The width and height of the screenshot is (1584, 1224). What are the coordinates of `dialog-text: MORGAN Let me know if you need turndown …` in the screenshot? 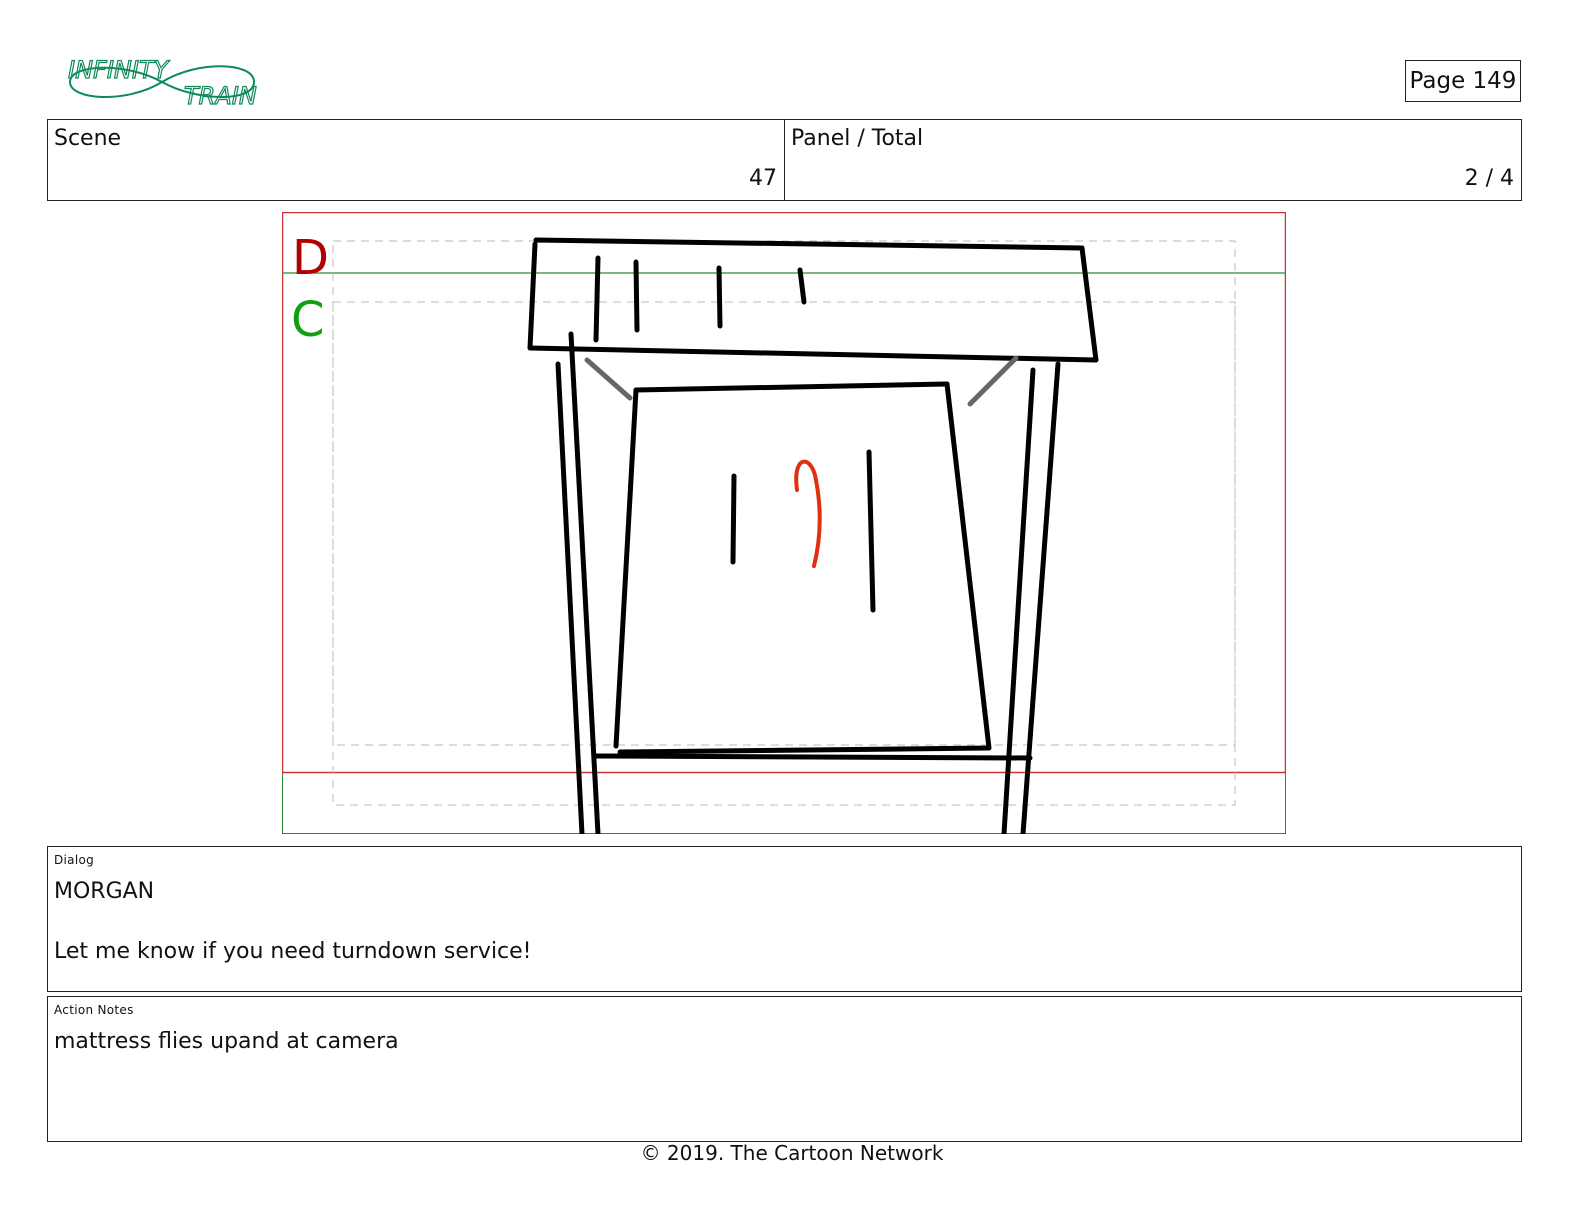 It's located at (293, 921).